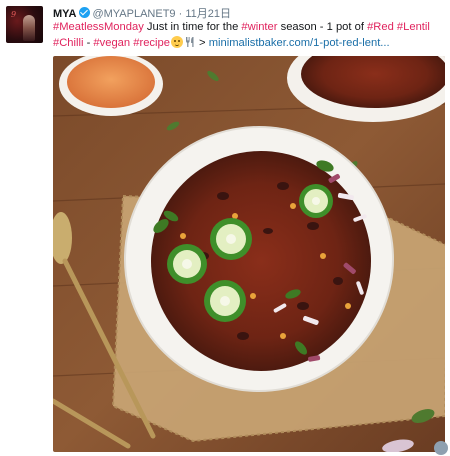  Describe the element at coordinates (151, 43) in the screenshot. I see `hashtag-recipe: #recipe` at that location.